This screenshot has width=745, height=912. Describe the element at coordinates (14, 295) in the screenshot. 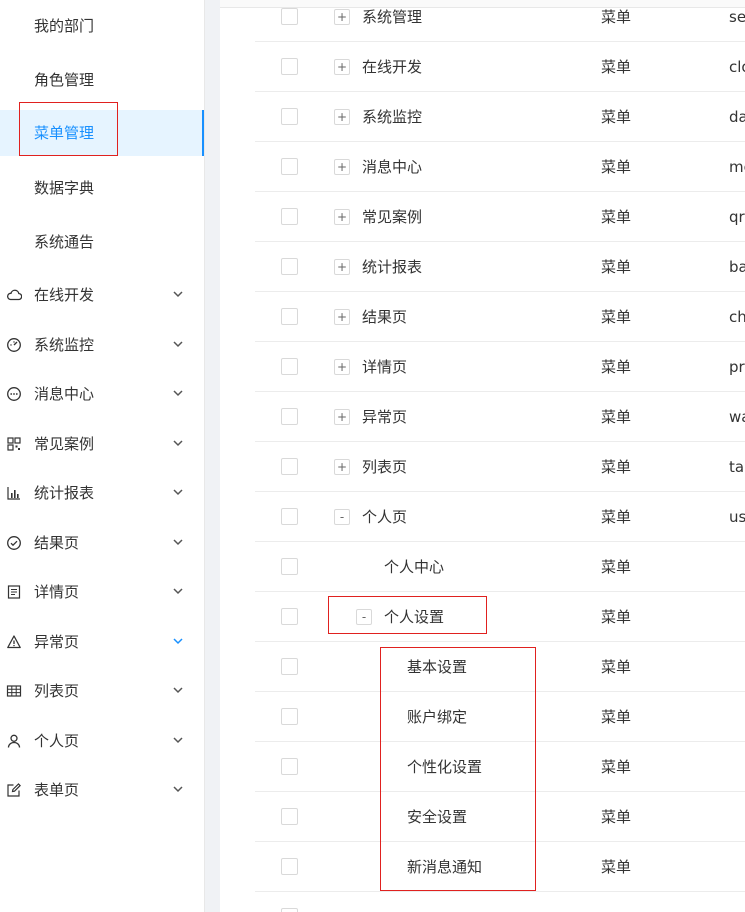

I see `cloud-icon` at that location.